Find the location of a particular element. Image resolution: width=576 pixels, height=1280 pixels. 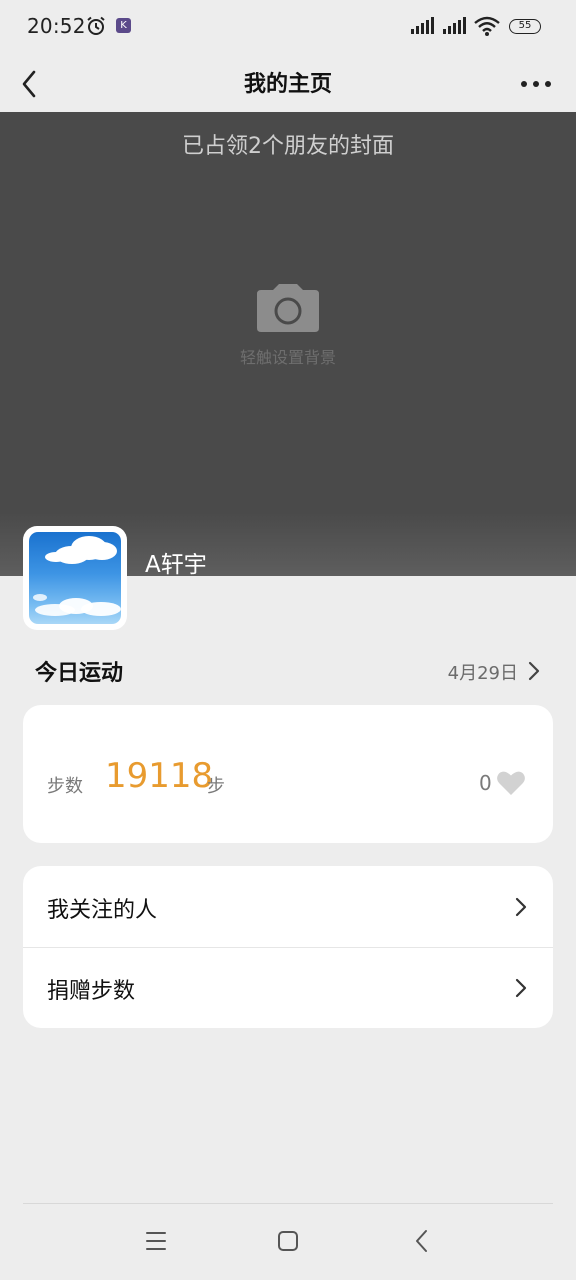

menu-item-label: 捐赠步数 is located at coordinates (91, 991).